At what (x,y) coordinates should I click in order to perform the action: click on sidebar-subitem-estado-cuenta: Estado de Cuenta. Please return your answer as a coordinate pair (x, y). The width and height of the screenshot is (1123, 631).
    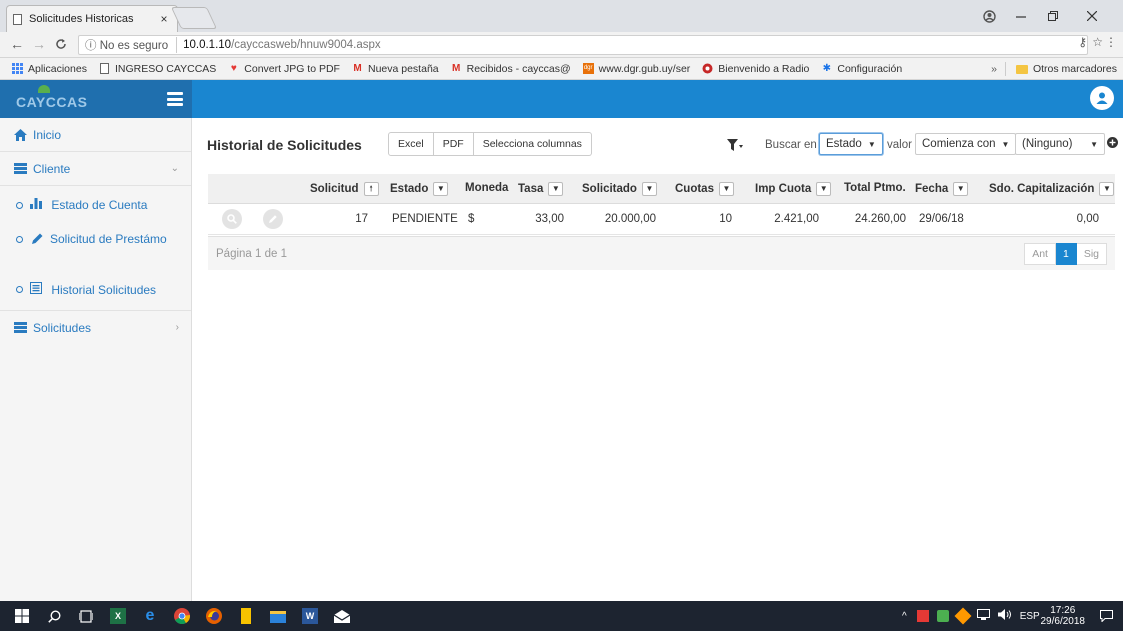
    Looking at the image, I should click on (95, 205).